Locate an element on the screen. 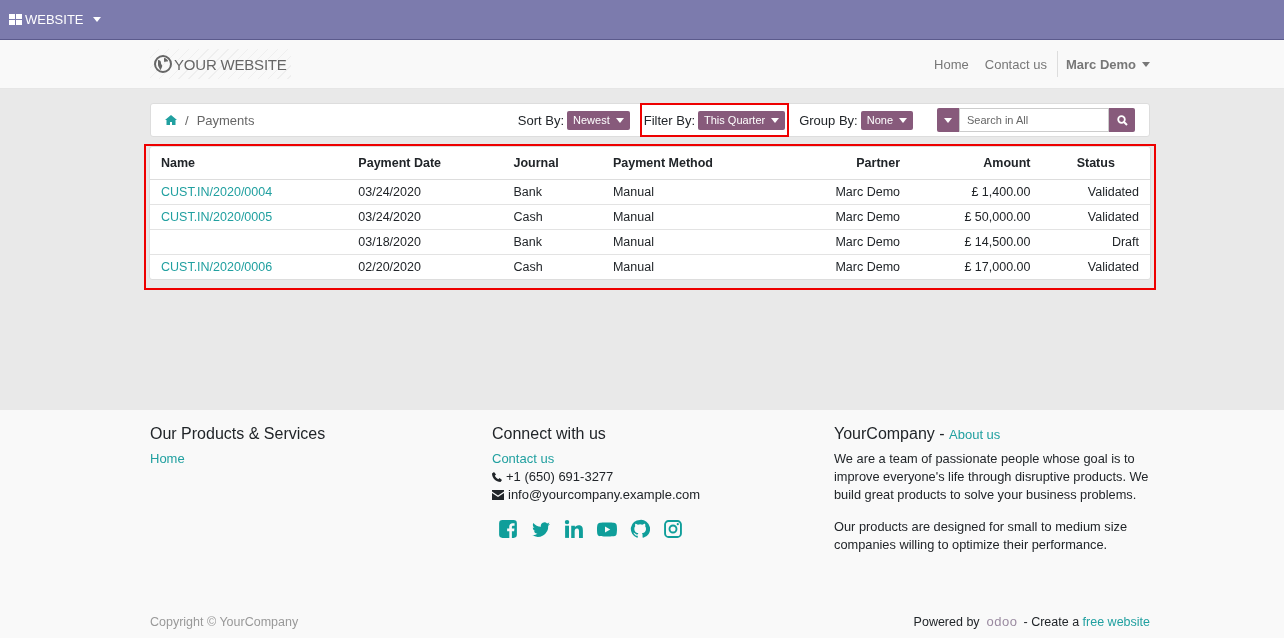 The image size is (1284, 638). column-header: Journal is located at coordinates (552, 163).